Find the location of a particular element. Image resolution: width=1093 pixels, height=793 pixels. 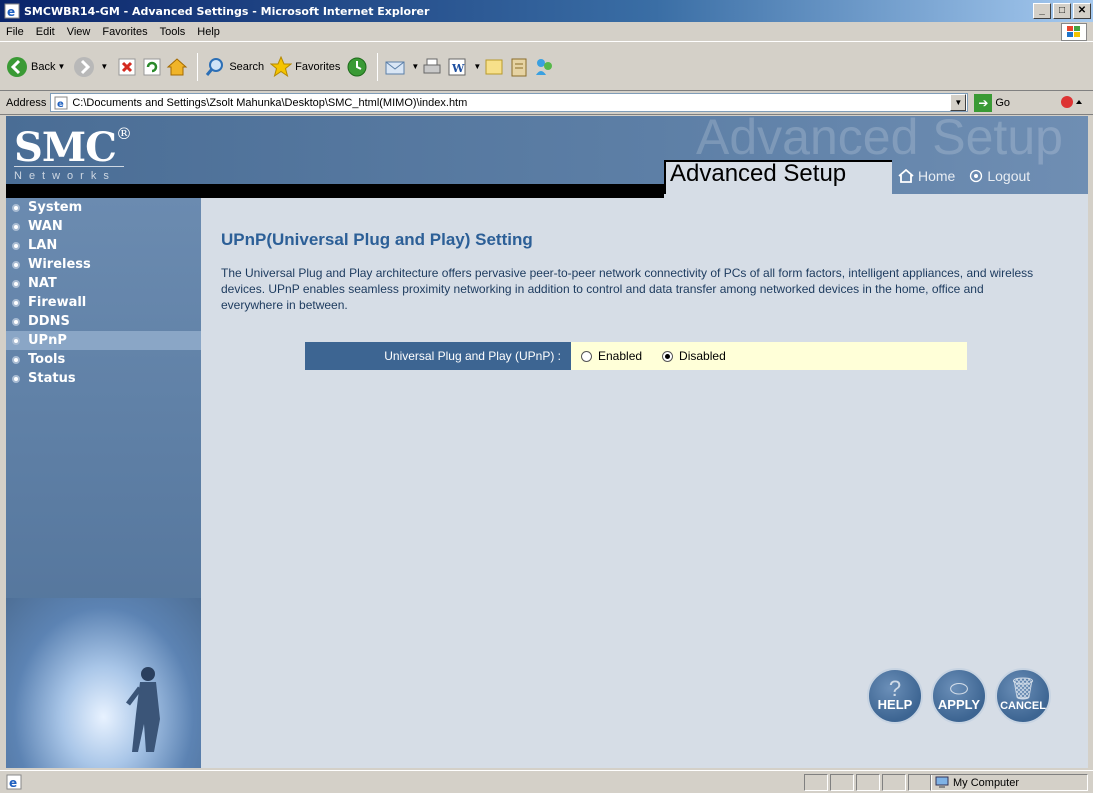

upnp-enabled-radio is located at coordinates (586, 356).